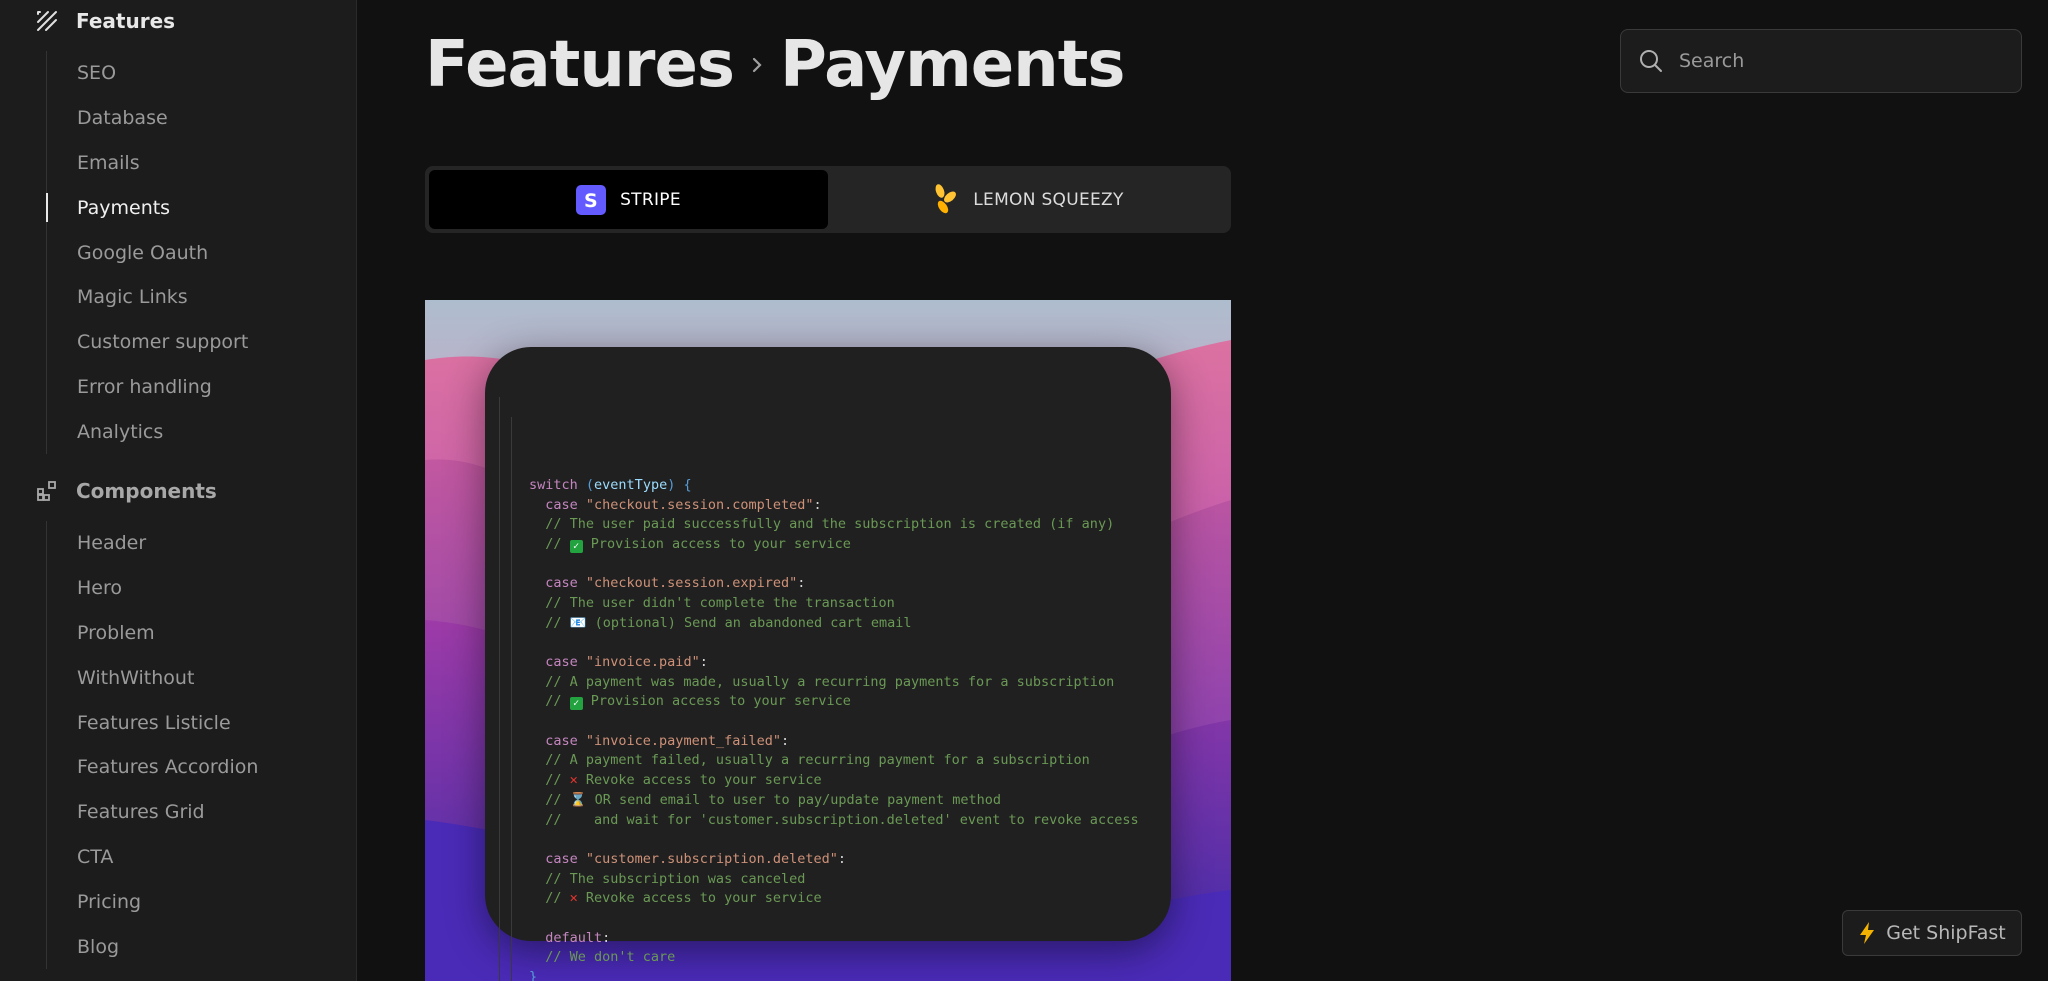  I want to click on search-box, so click(1821, 61).